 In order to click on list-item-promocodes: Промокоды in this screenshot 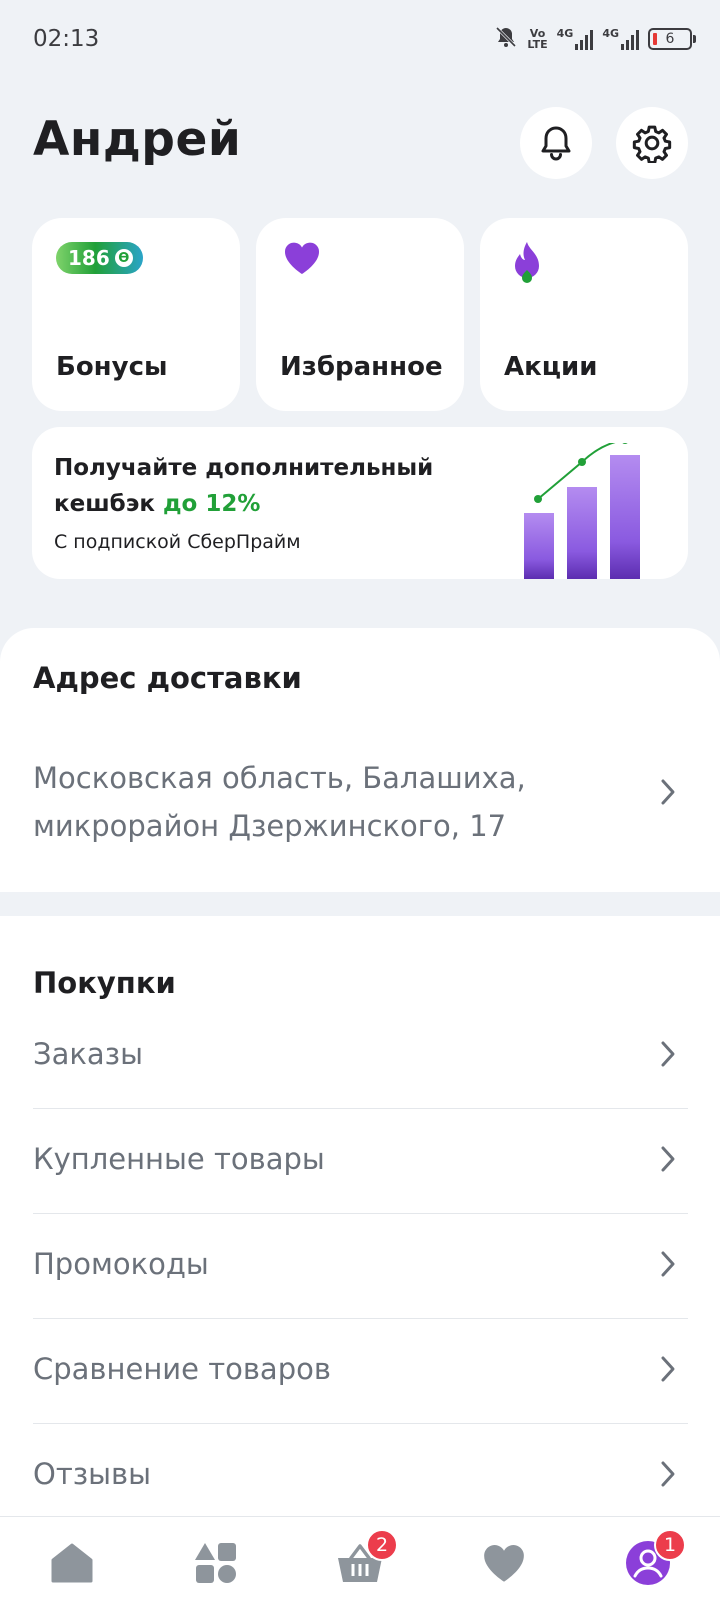, I will do `click(360, 1266)`.